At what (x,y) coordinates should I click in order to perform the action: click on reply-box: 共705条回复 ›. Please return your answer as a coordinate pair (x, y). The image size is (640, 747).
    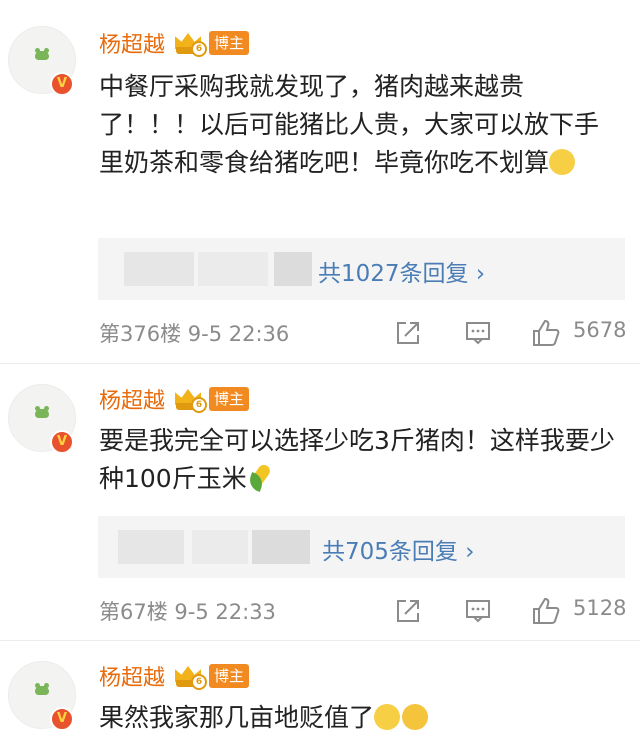
    Looking at the image, I should click on (361, 547).